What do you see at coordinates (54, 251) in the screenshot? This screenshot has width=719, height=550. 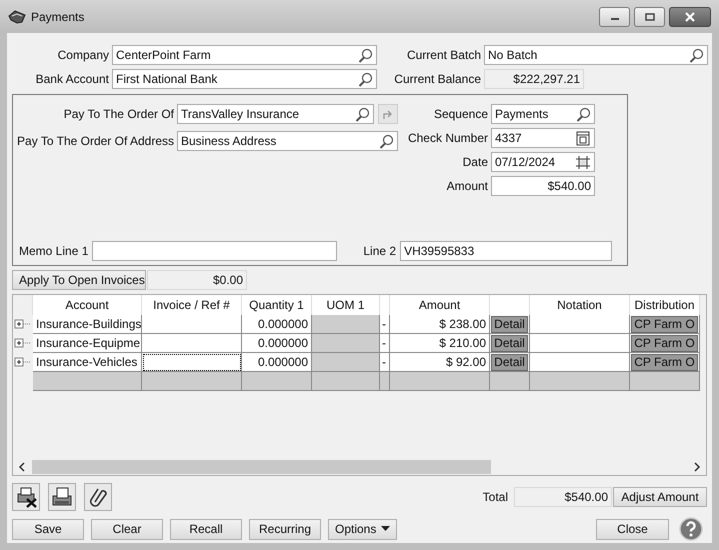 I see `field-label: Memo Line 1` at bounding box center [54, 251].